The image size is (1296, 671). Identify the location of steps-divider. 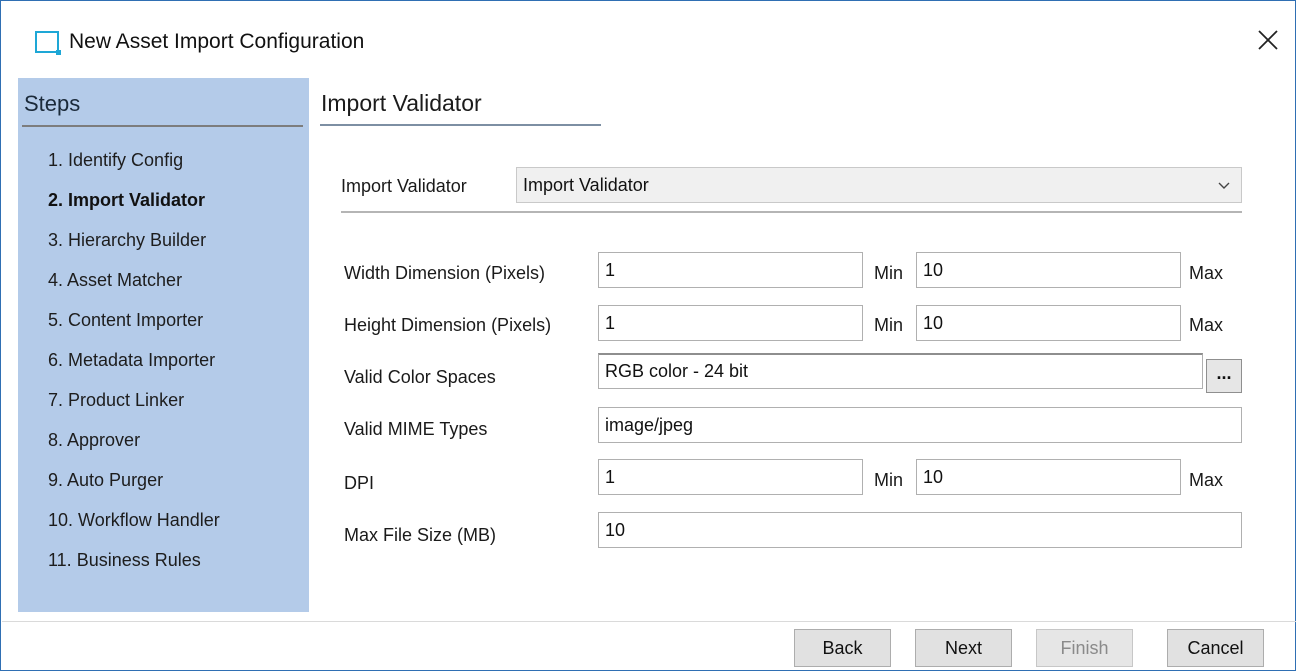
(162, 126).